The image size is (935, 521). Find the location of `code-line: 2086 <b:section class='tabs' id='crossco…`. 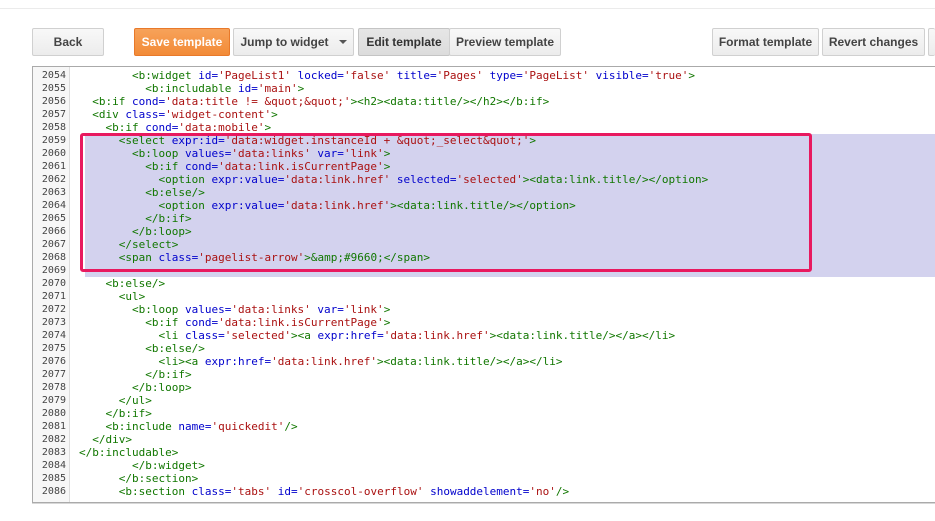

code-line: 2086 <b:section class='tabs' id='crossco… is located at coordinates (484, 491).